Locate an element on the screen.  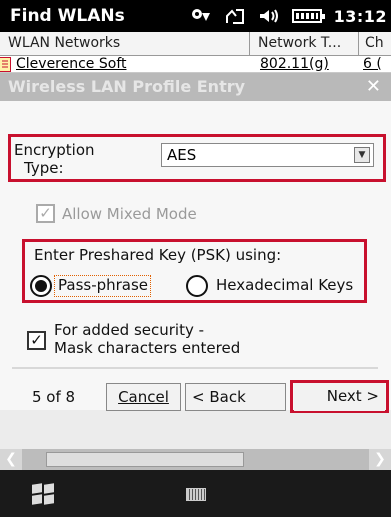
encryption-type-select: AES ▼ is located at coordinates (267, 155).